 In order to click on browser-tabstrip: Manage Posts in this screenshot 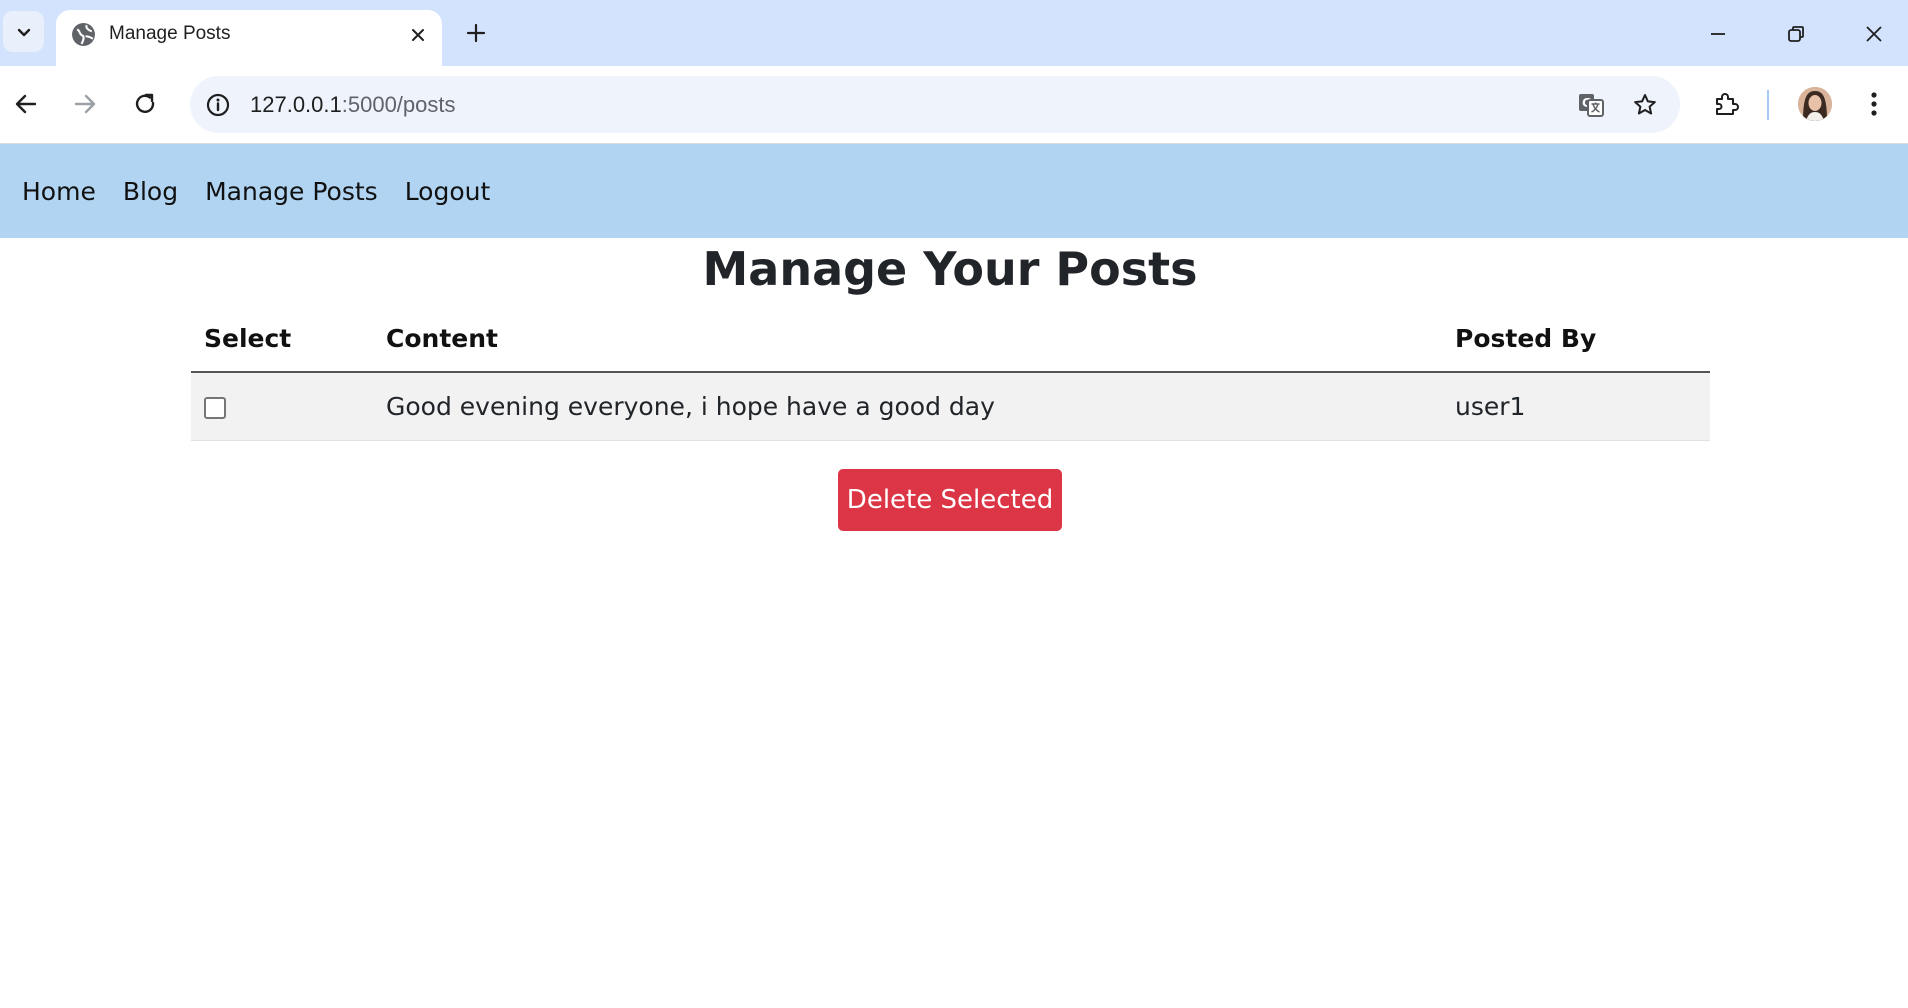, I will do `click(954, 33)`.